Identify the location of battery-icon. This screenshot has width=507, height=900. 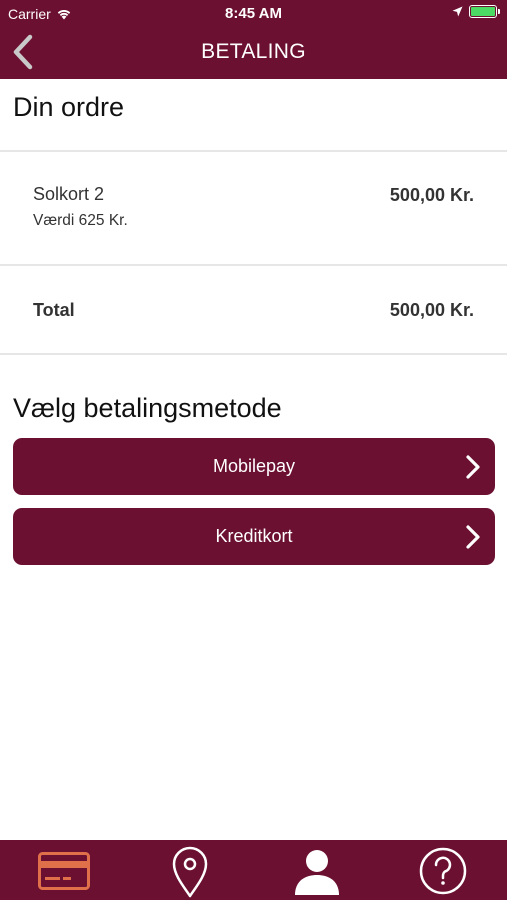
(484, 11).